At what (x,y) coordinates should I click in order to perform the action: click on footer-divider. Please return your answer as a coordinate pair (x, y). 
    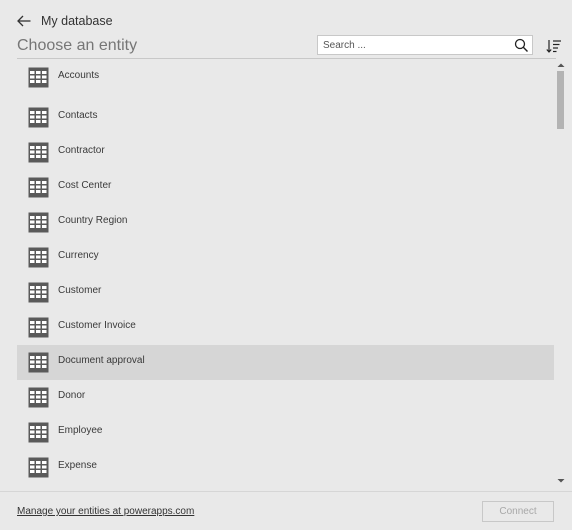
    Looking at the image, I should click on (286, 491).